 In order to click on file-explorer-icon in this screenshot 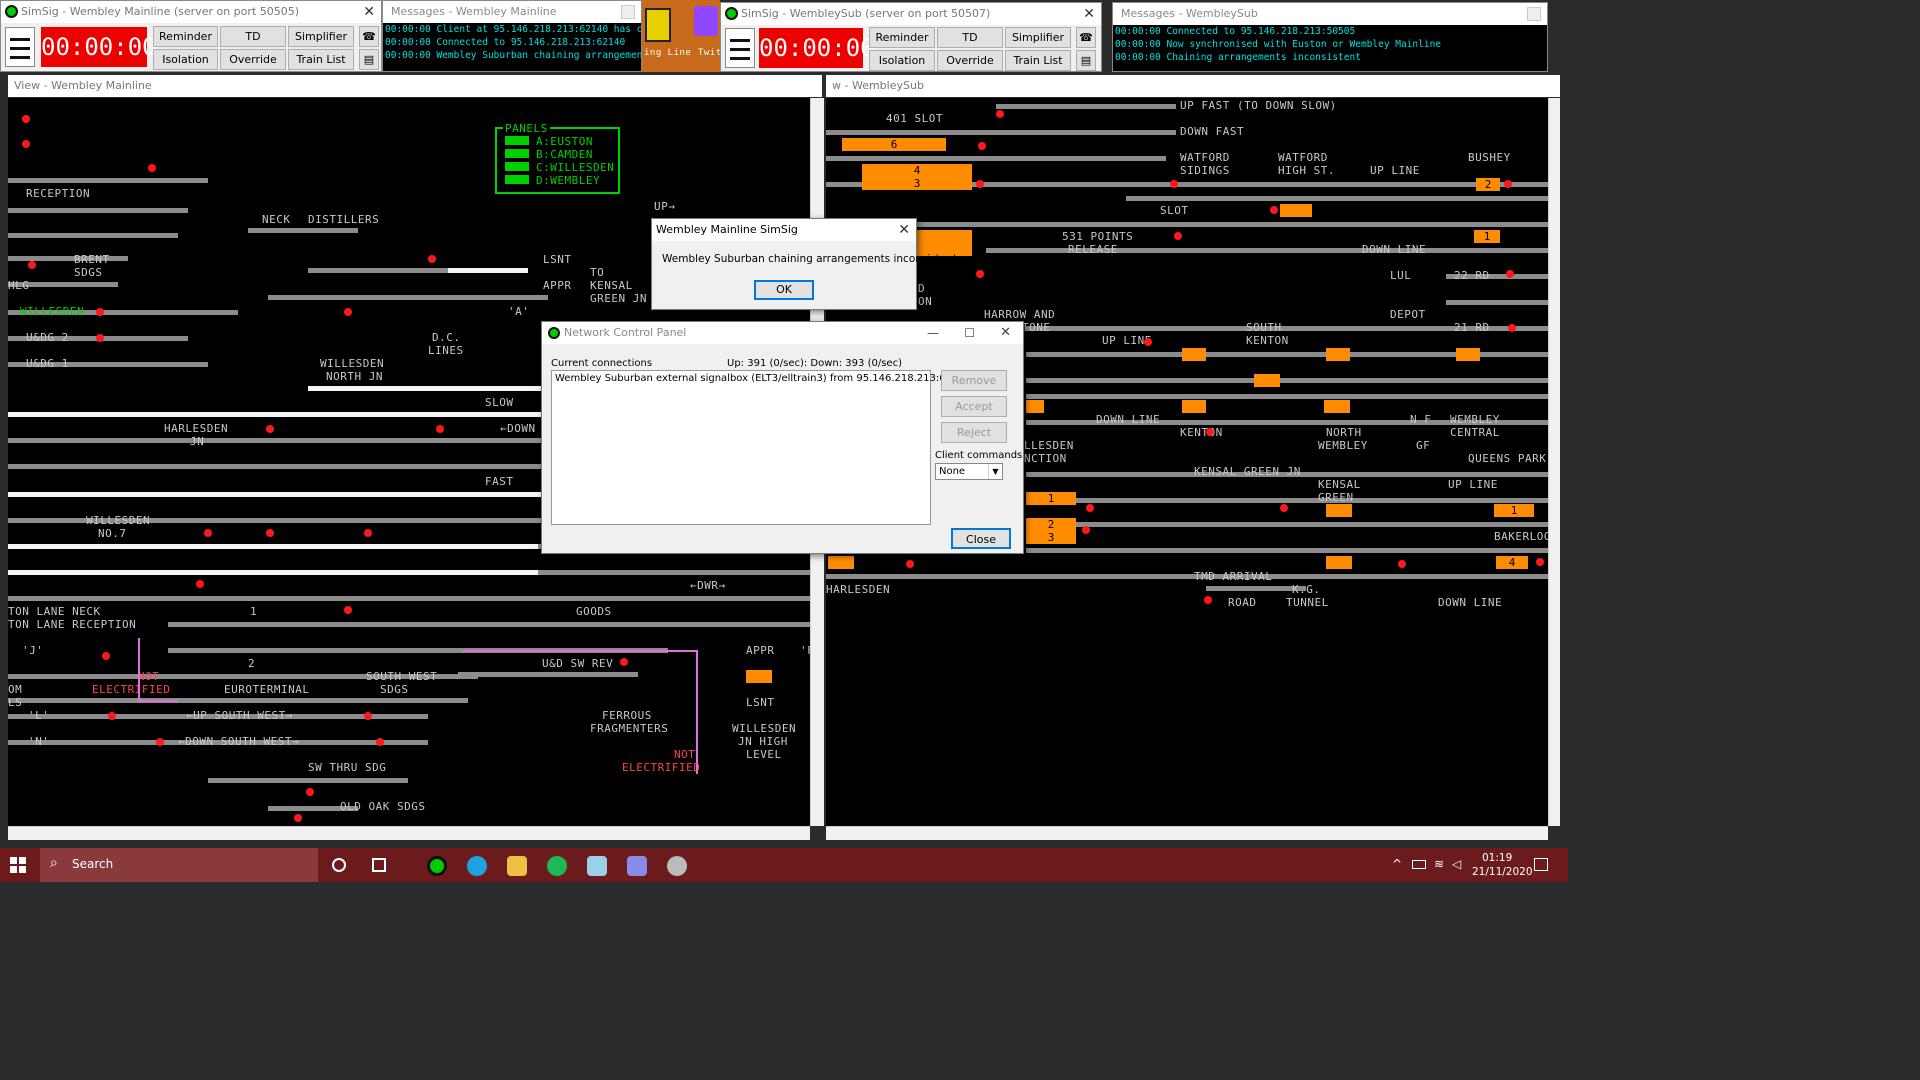, I will do `click(517, 866)`.